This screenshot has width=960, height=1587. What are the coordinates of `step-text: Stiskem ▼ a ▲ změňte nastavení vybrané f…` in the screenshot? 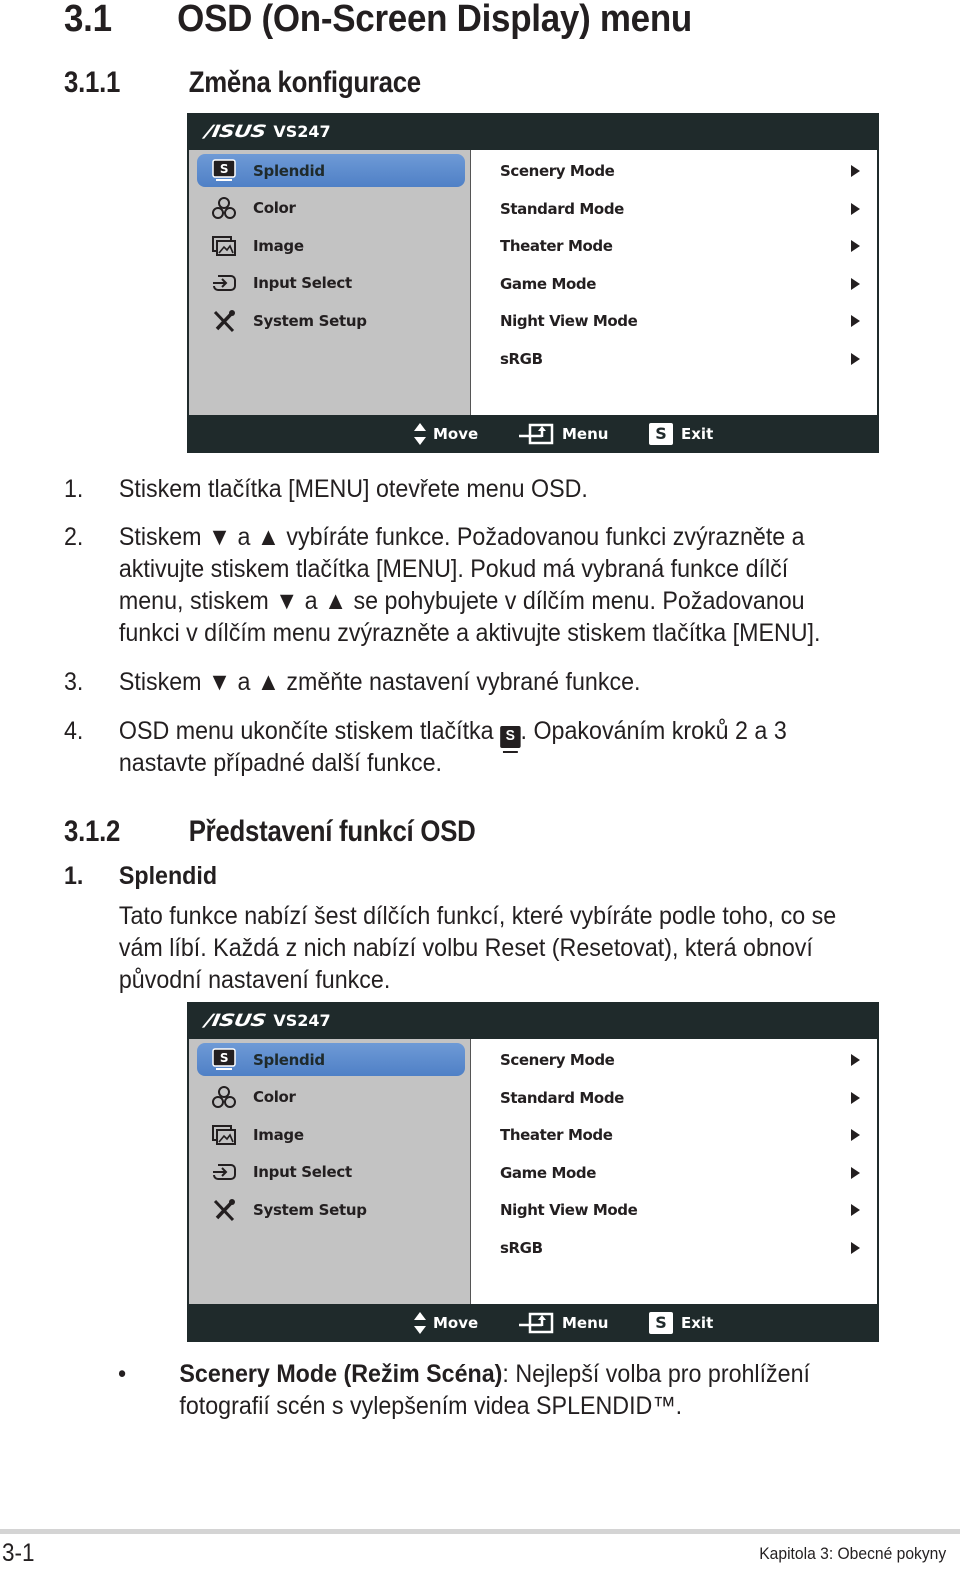 It's located at (379, 682).